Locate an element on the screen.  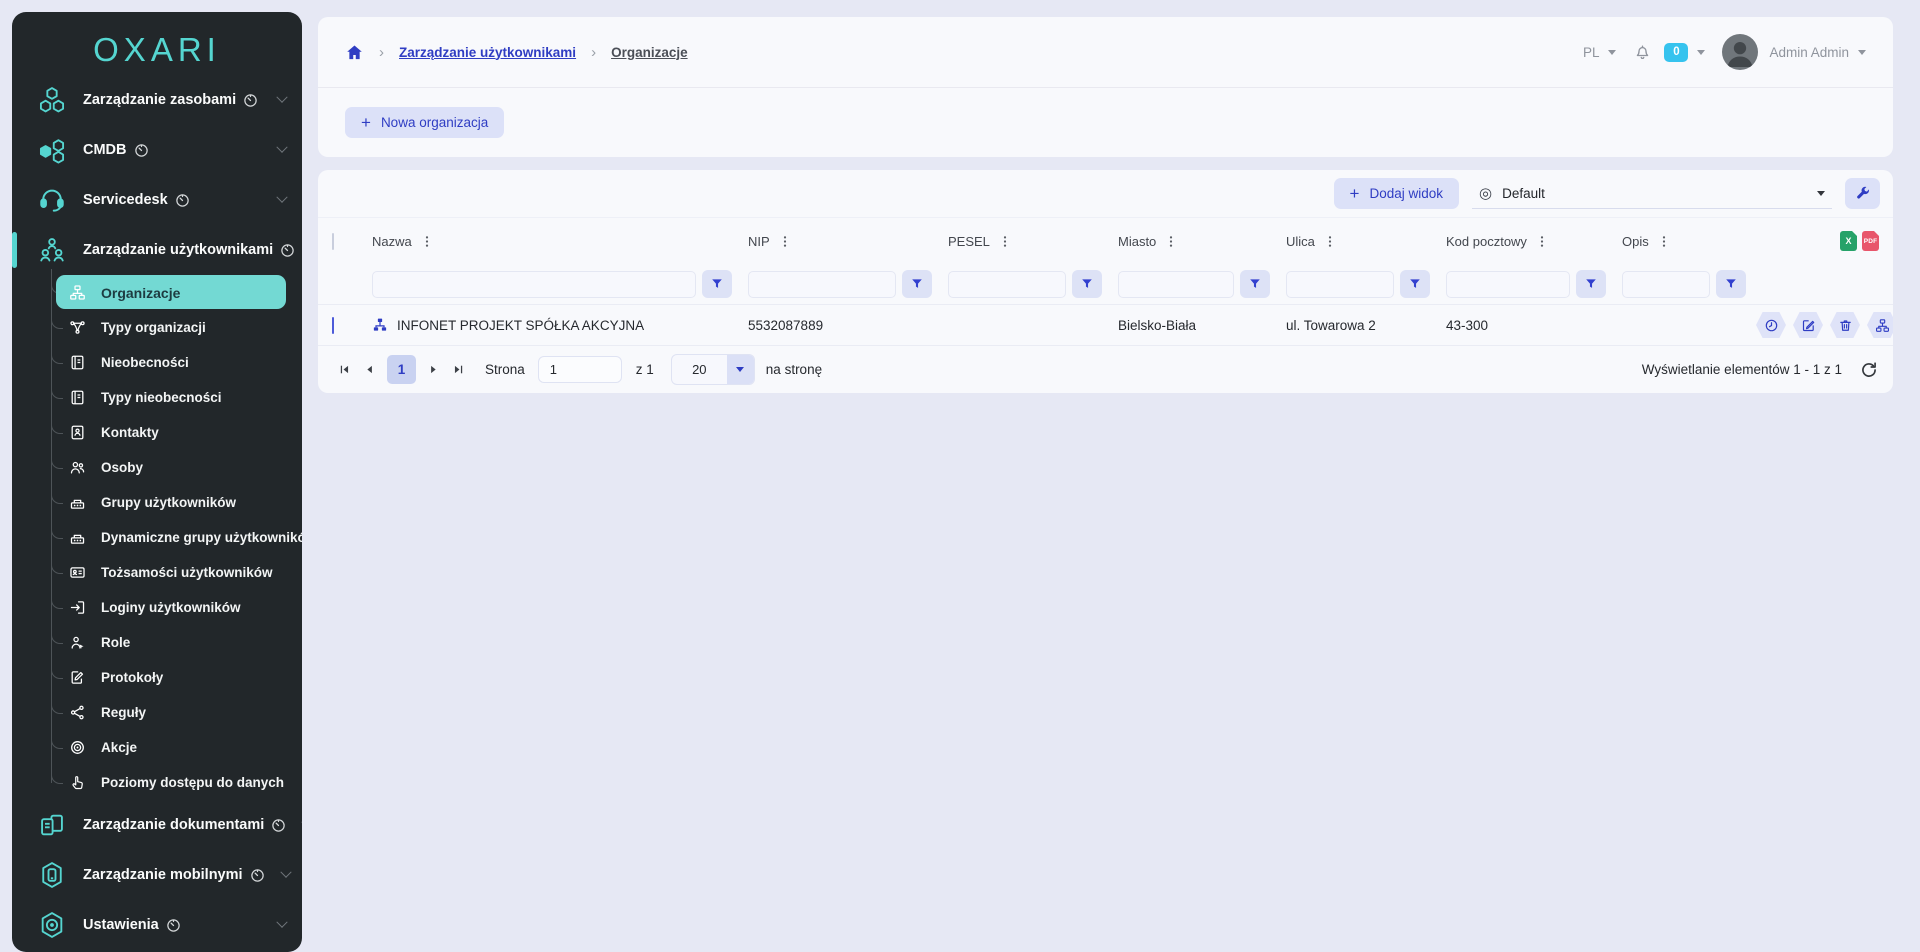
sidebar-item-servicedesk: Servicedesk is located at coordinates (157, 200).